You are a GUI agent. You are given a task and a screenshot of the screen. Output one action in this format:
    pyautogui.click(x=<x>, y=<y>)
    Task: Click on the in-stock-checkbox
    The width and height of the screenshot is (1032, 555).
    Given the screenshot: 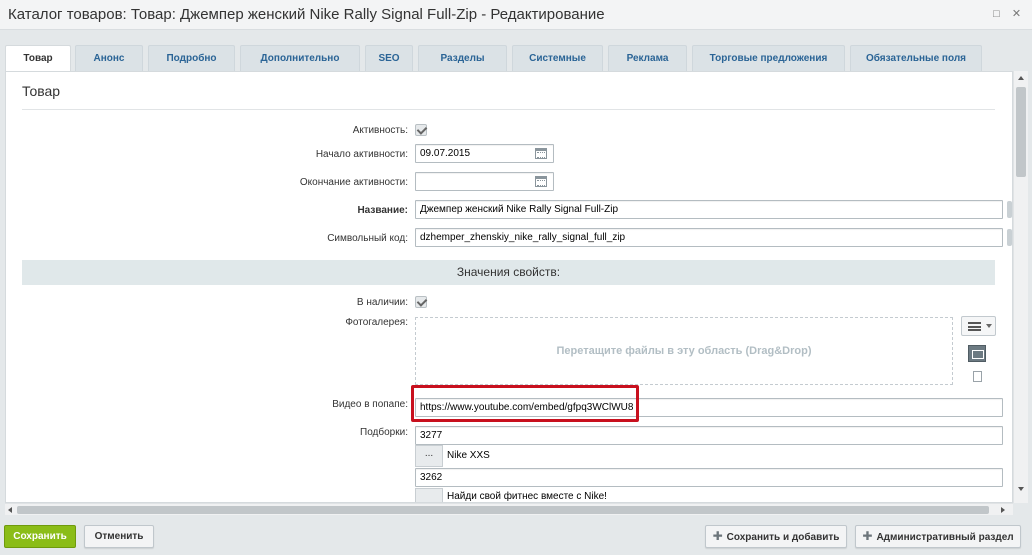 What is the action you would take?
    pyautogui.click(x=421, y=302)
    